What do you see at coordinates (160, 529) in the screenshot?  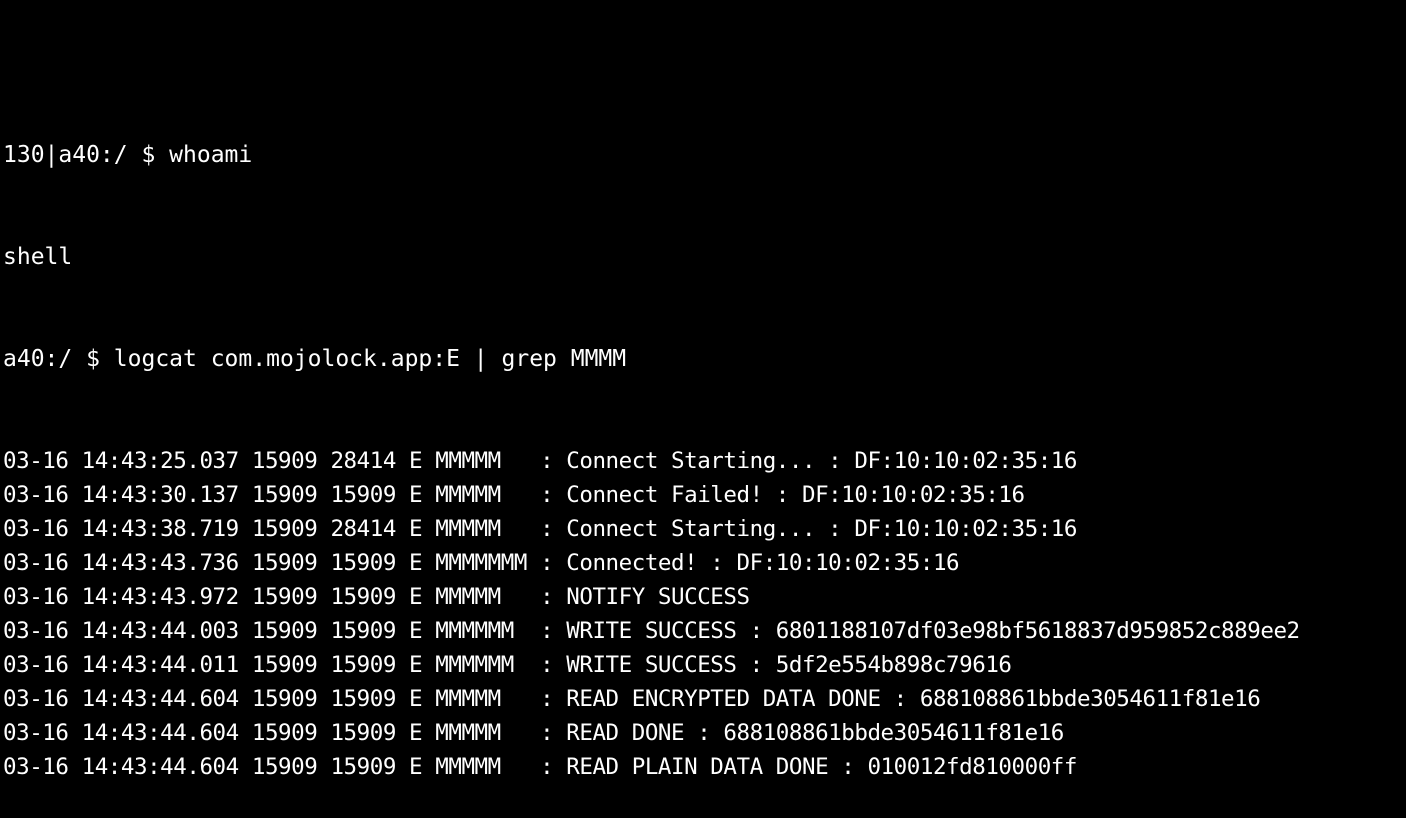 I see `log-time: 14:43:38.719` at bounding box center [160, 529].